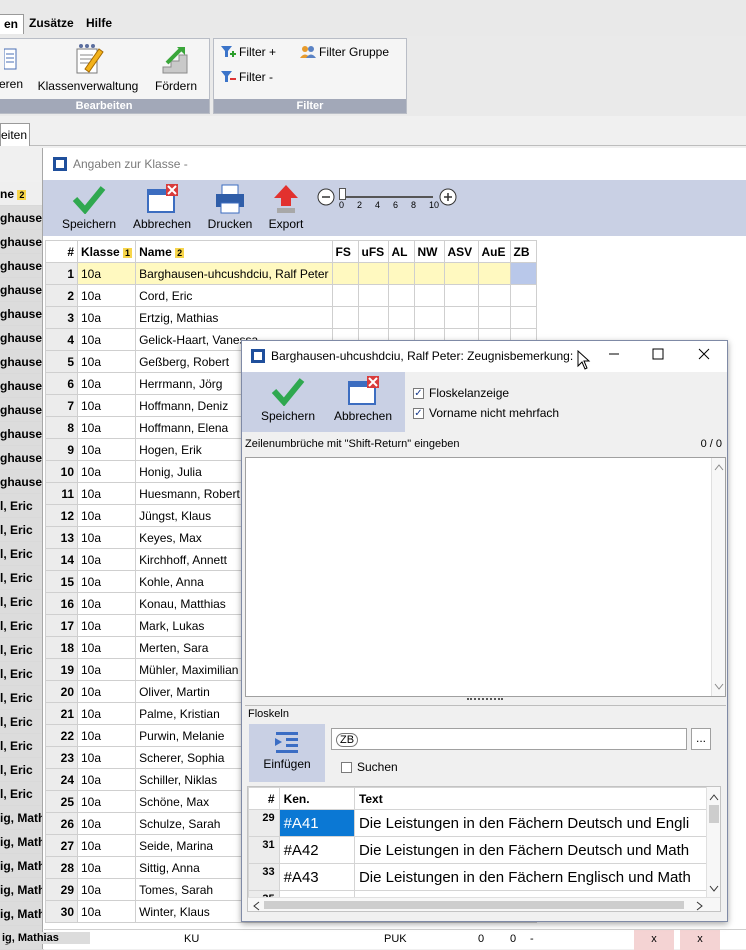  Describe the element at coordinates (401, 251) in the screenshot. I see `col-header-al: AL` at that location.